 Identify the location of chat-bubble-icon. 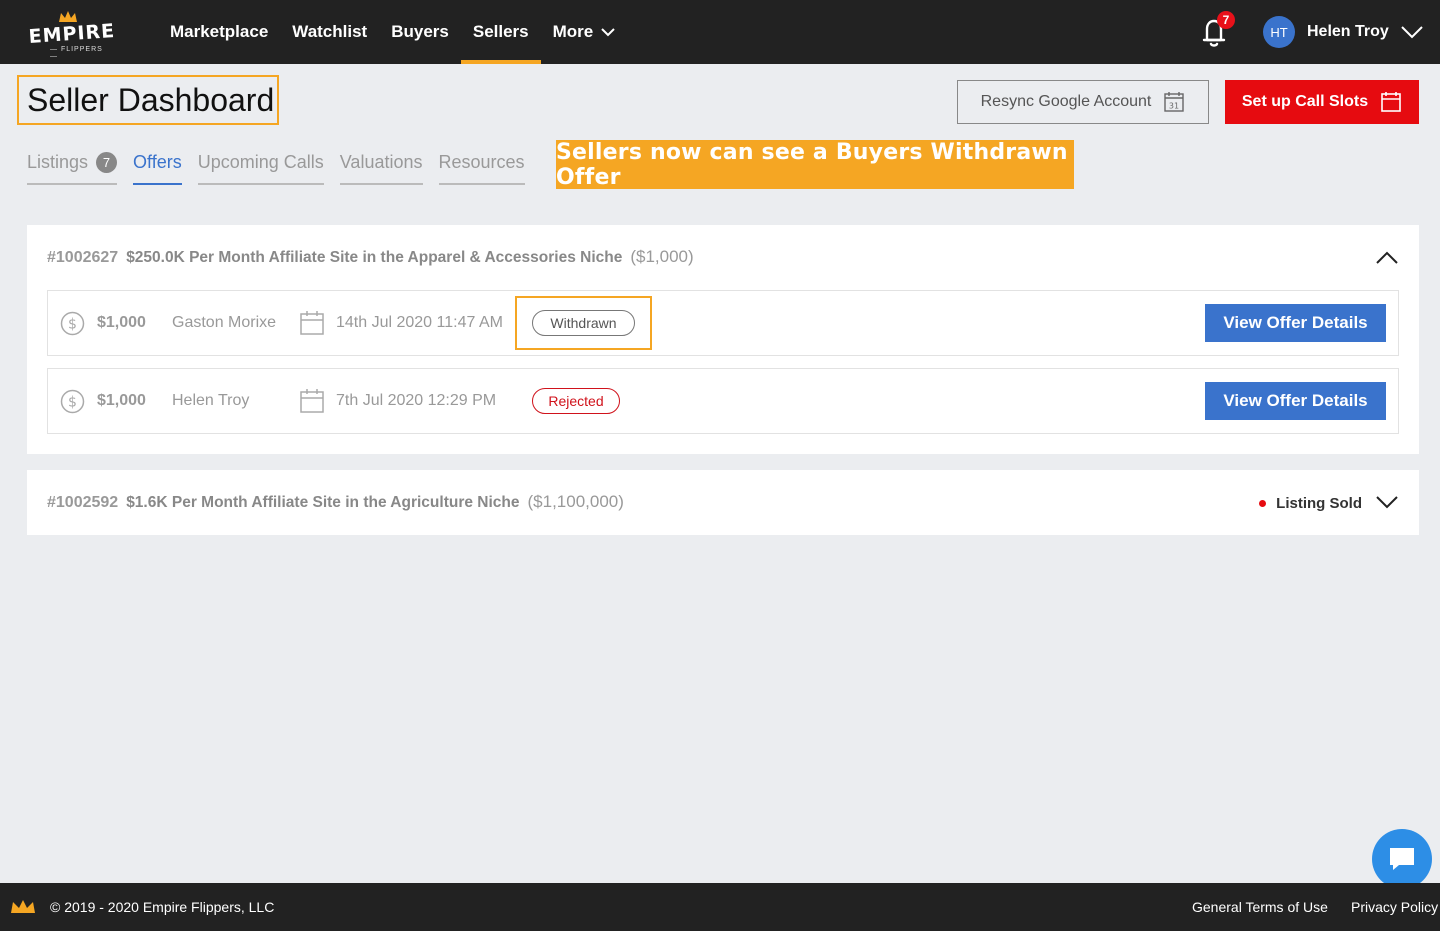
(1402, 859).